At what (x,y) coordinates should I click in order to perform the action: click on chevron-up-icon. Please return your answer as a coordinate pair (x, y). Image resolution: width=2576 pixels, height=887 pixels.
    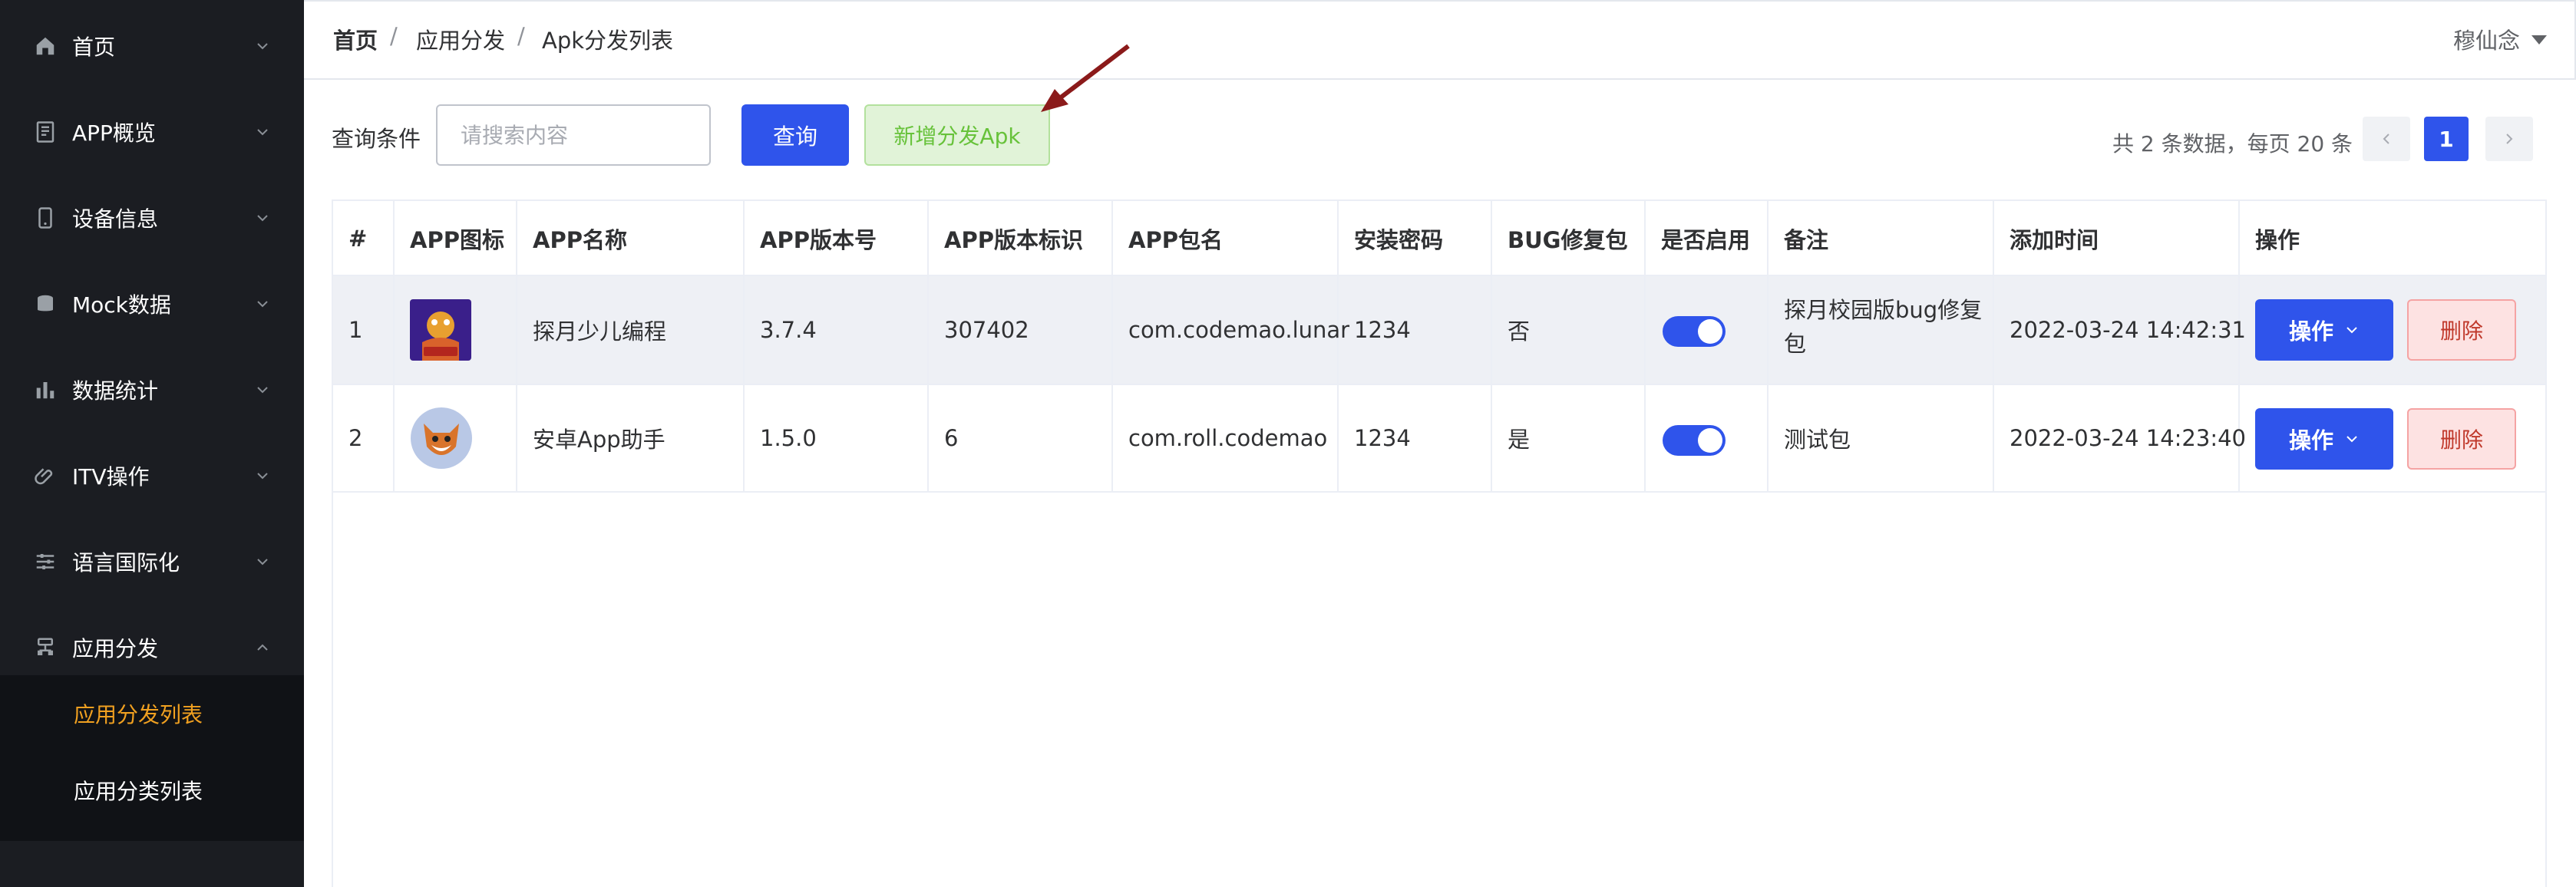
    Looking at the image, I should click on (262, 648).